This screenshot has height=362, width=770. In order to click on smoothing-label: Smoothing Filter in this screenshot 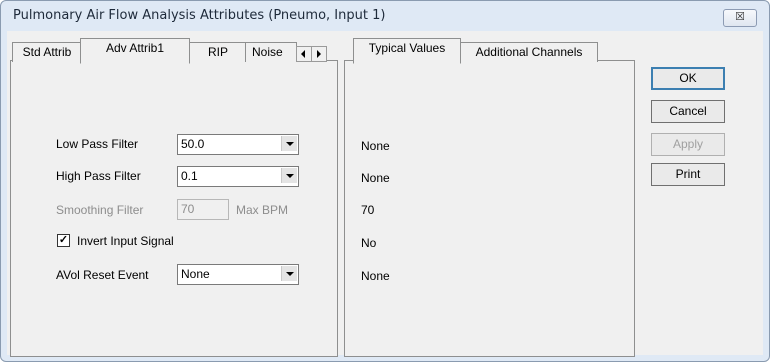, I will do `click(100, 210)`.